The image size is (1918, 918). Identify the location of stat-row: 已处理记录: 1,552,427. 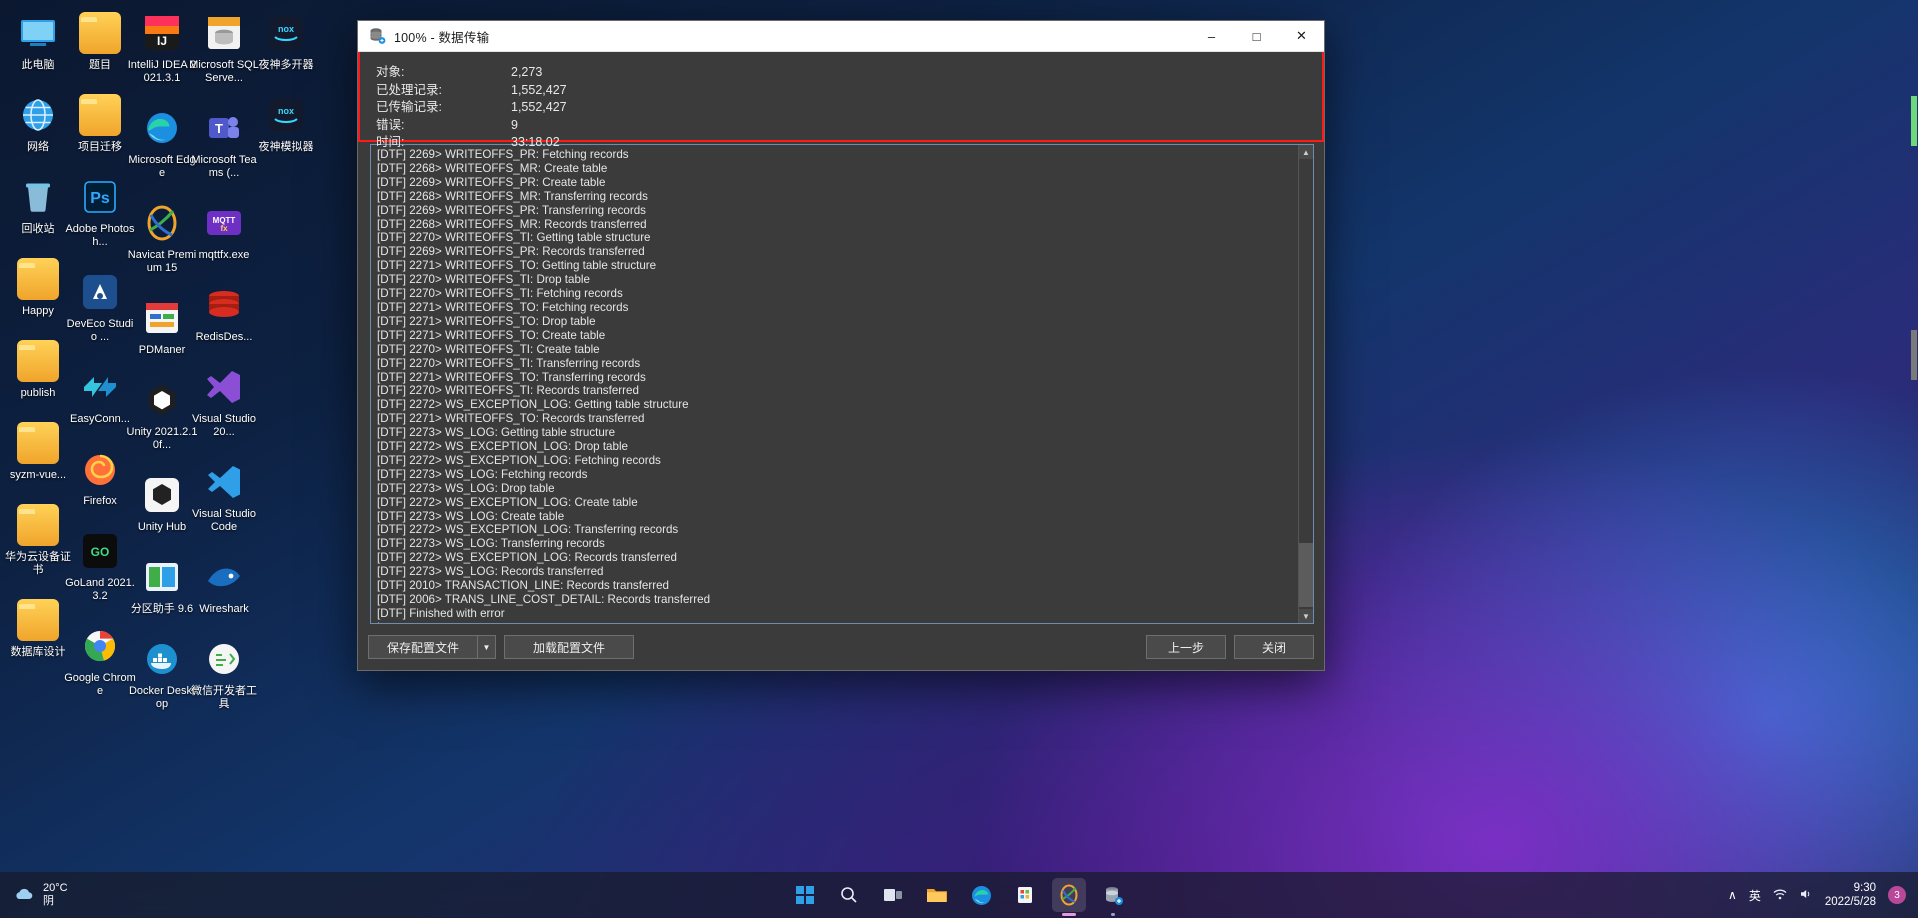
(471, 91).